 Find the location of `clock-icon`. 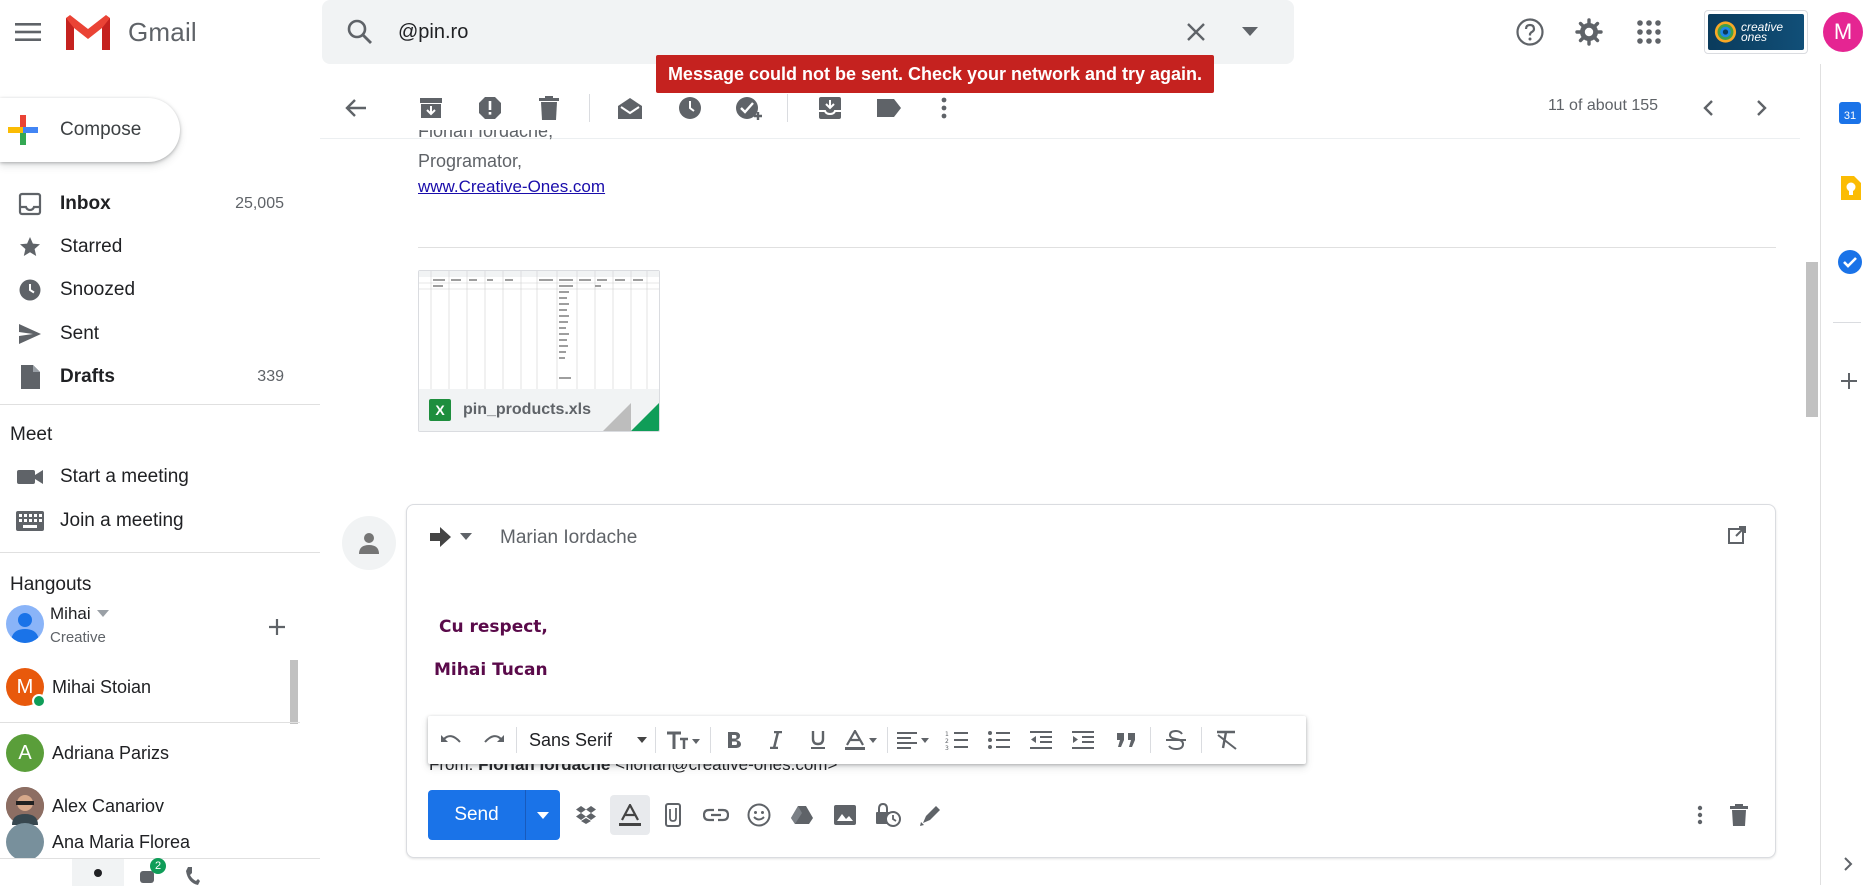

clock-icon is located at coordinates (30, 290).